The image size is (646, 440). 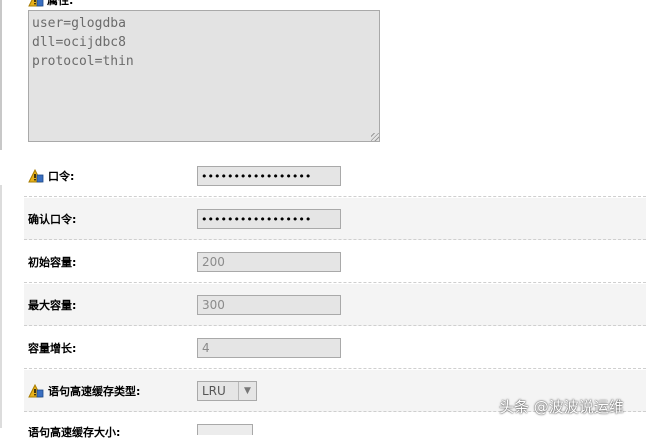 What do you see at coordinates (247, 391) in the screenshot?
I see `chevron-down-icon: ▼` at bounding box center [247, 391].